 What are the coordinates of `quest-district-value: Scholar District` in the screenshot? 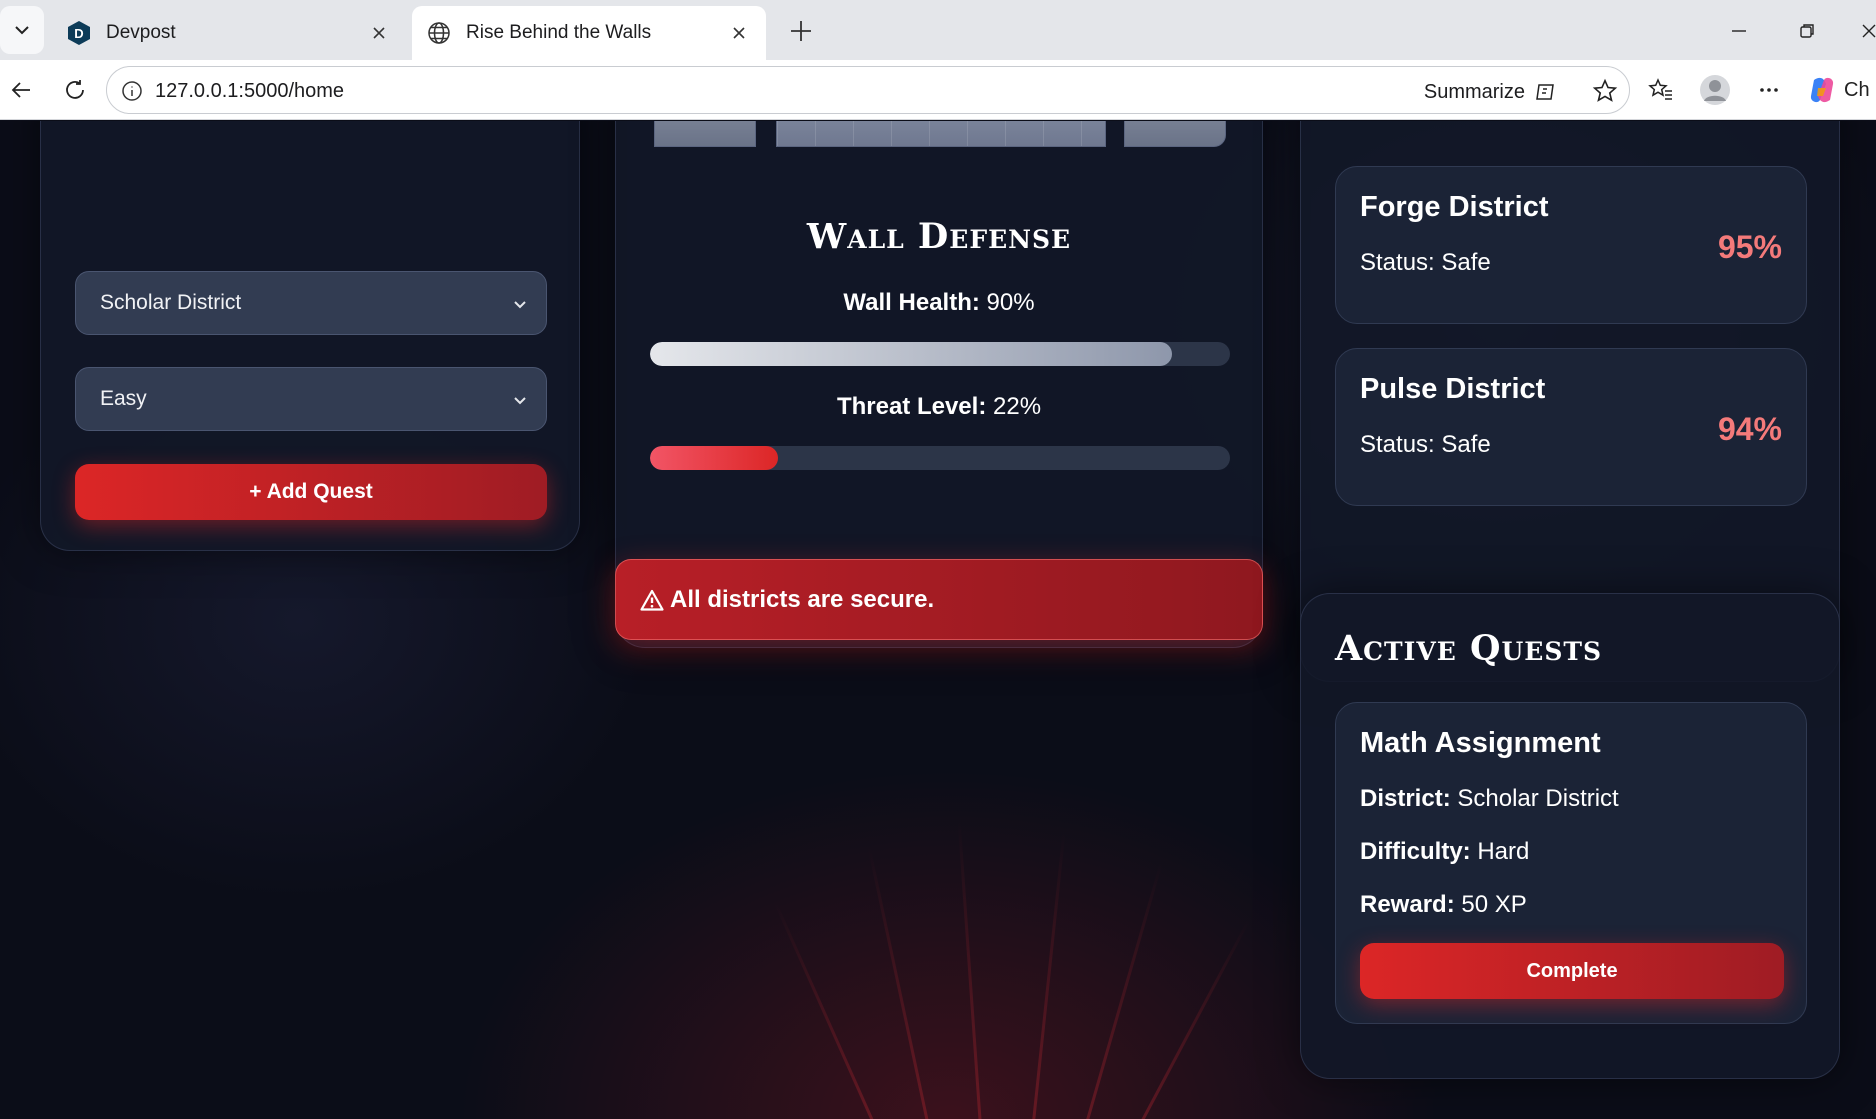 It's located at (1538, 798).